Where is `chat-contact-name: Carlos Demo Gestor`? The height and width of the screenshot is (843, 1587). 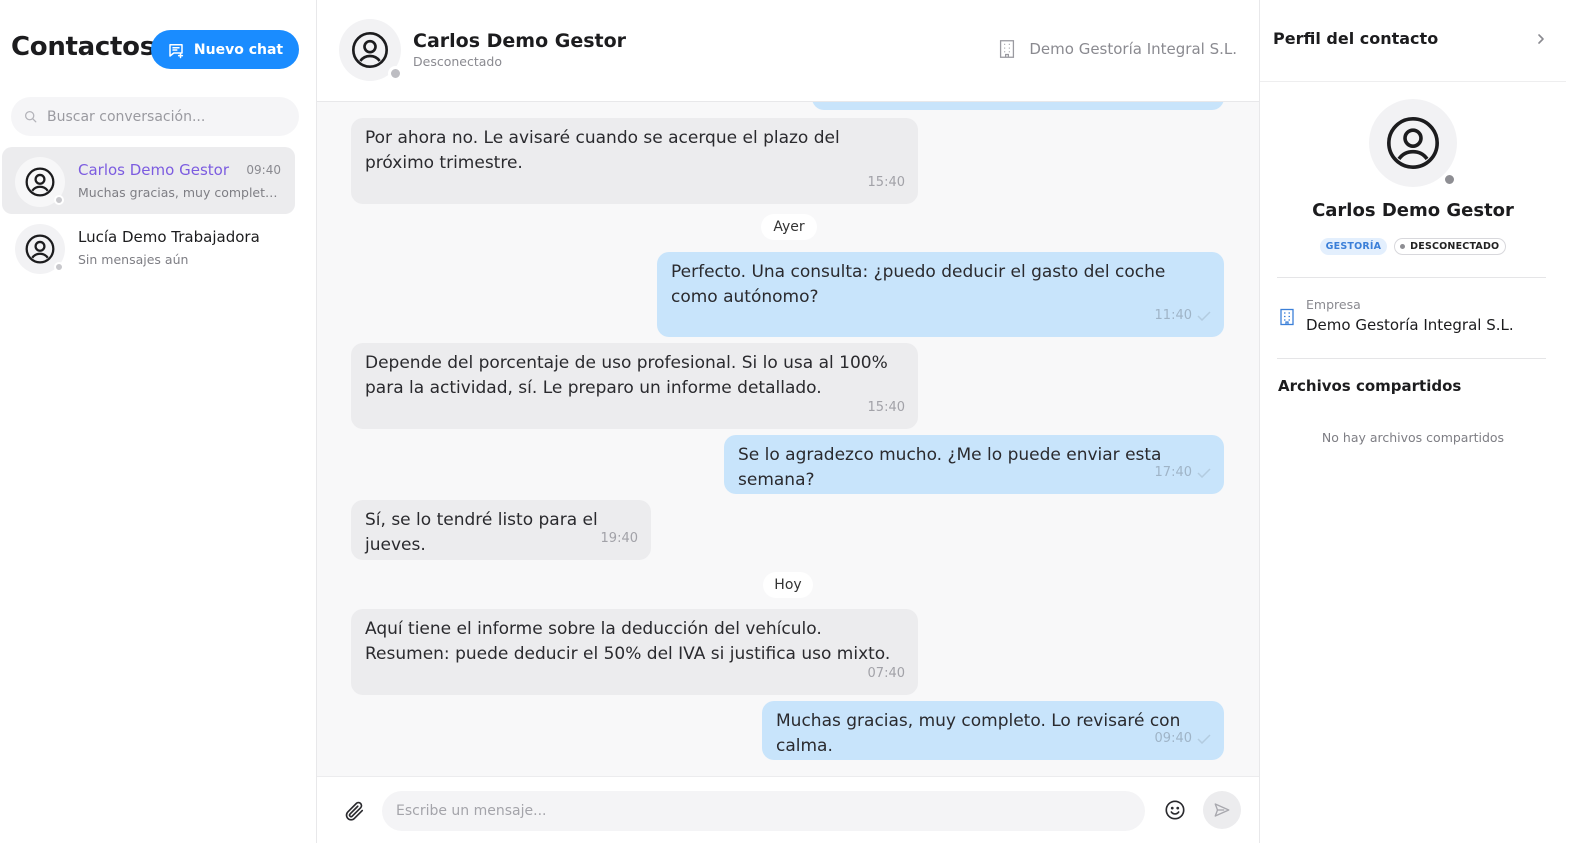
chat-contact-name: Carlos Demo Gestor is located at coordinates (520, 41).